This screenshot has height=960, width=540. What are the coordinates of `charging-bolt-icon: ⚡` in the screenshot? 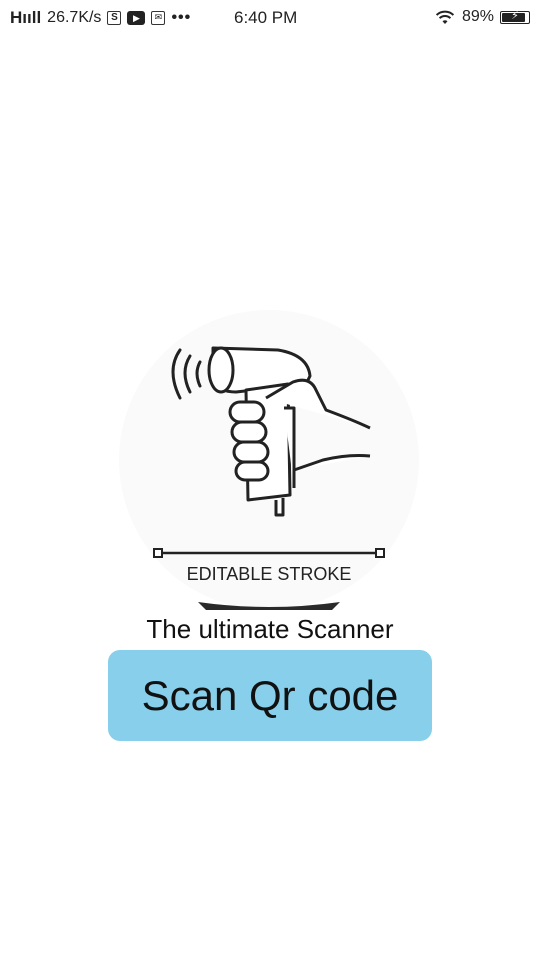 It's located at (515, 15).